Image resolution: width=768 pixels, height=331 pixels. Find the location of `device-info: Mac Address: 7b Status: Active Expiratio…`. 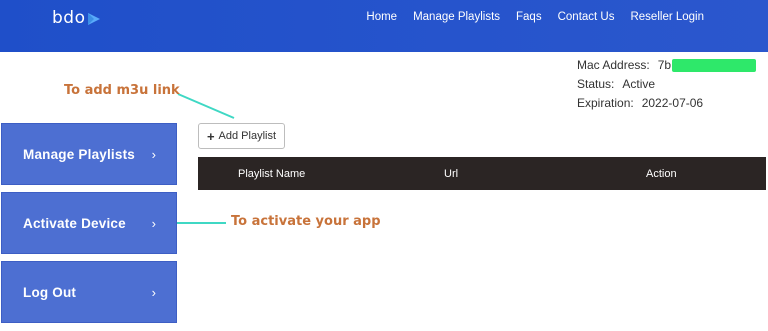

device-info: Mac Address: 7b Status: Active Expiratio… is located at coordinates (667, 84).